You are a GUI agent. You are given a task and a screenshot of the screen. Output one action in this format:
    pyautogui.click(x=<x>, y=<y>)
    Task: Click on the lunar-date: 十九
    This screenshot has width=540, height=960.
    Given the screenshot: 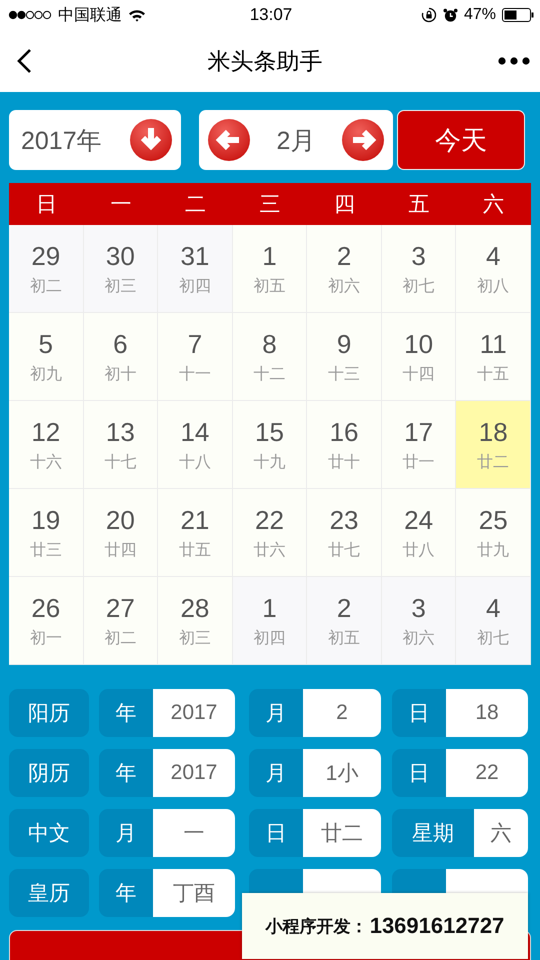 What is the action you would take?
    pyautogui.click(x=269, y=462)
    